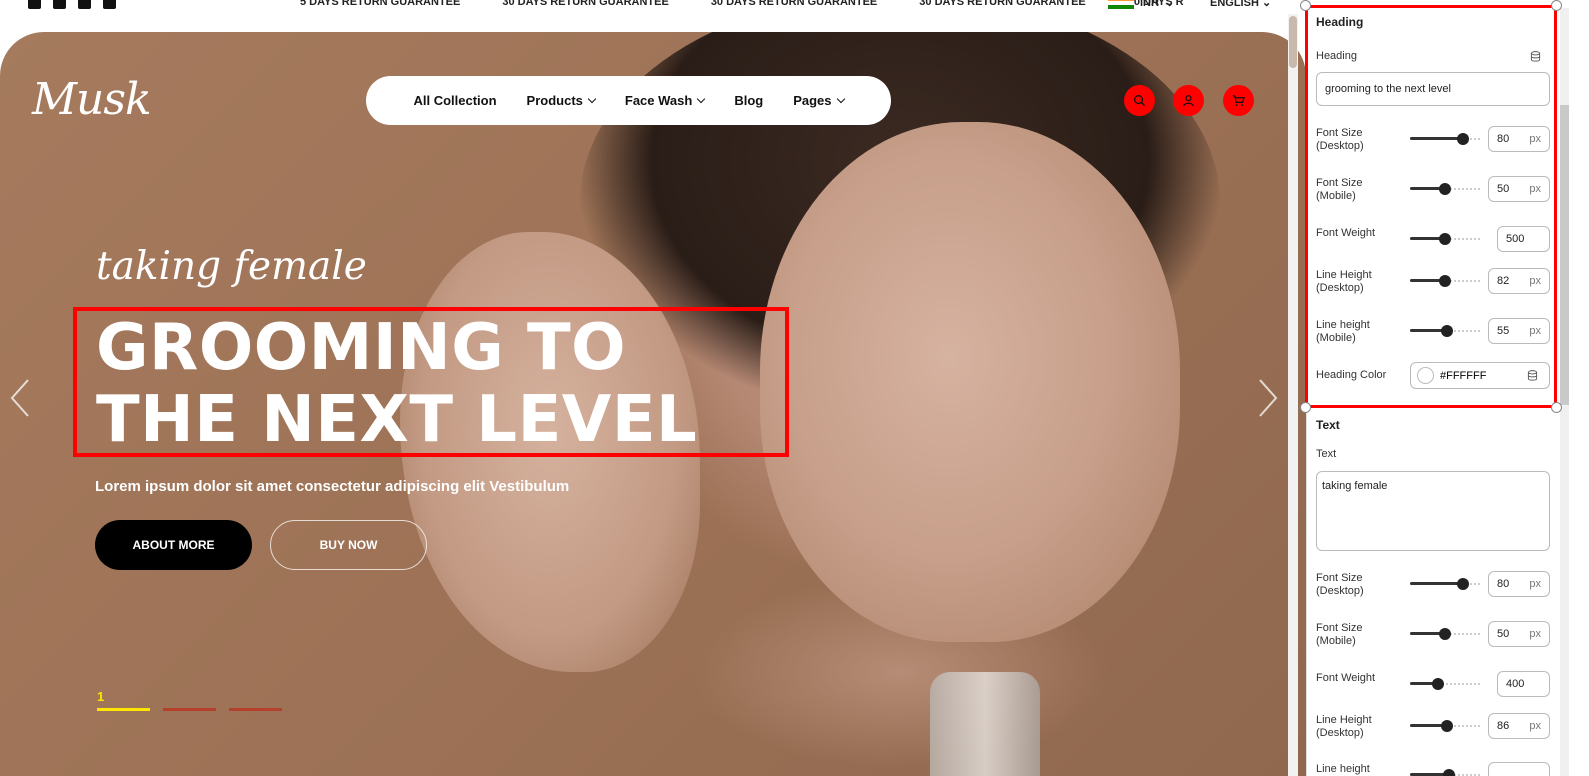  Describe the element at coordinates (1340, 22) in the screenshot. I see `heading-section-title: Heading` at that location.